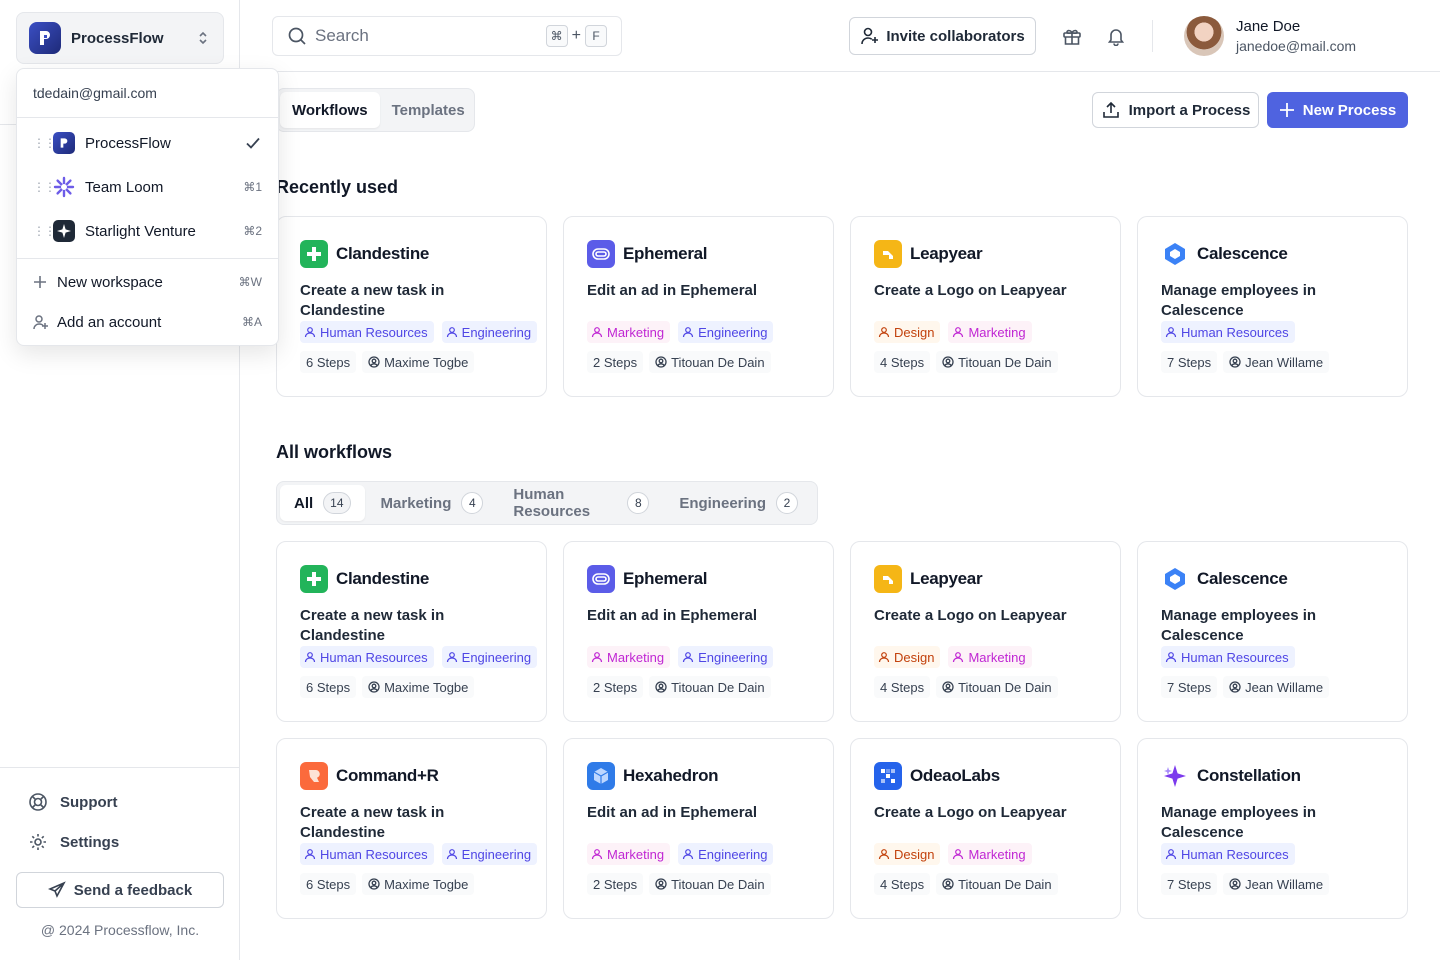 Image resolution: width=1440 pixels, height=960 pixels. What do you see at coordinates (682, 884) in the screenshot?
I see `card-meta: 2 Steps Titouan De Dain` at bounding box center [682, 884].